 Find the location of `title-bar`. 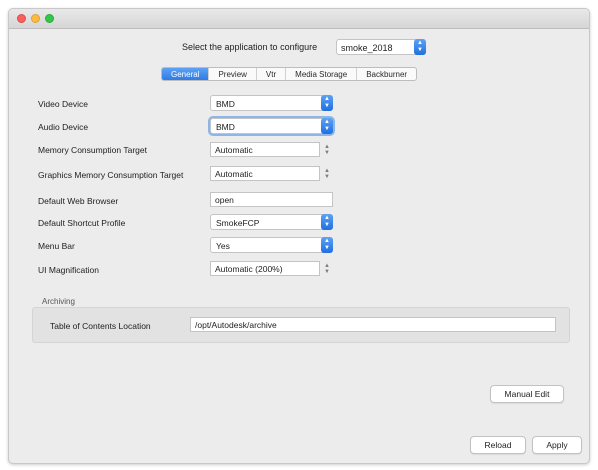

title-bar is located at coordinates (299, 19).